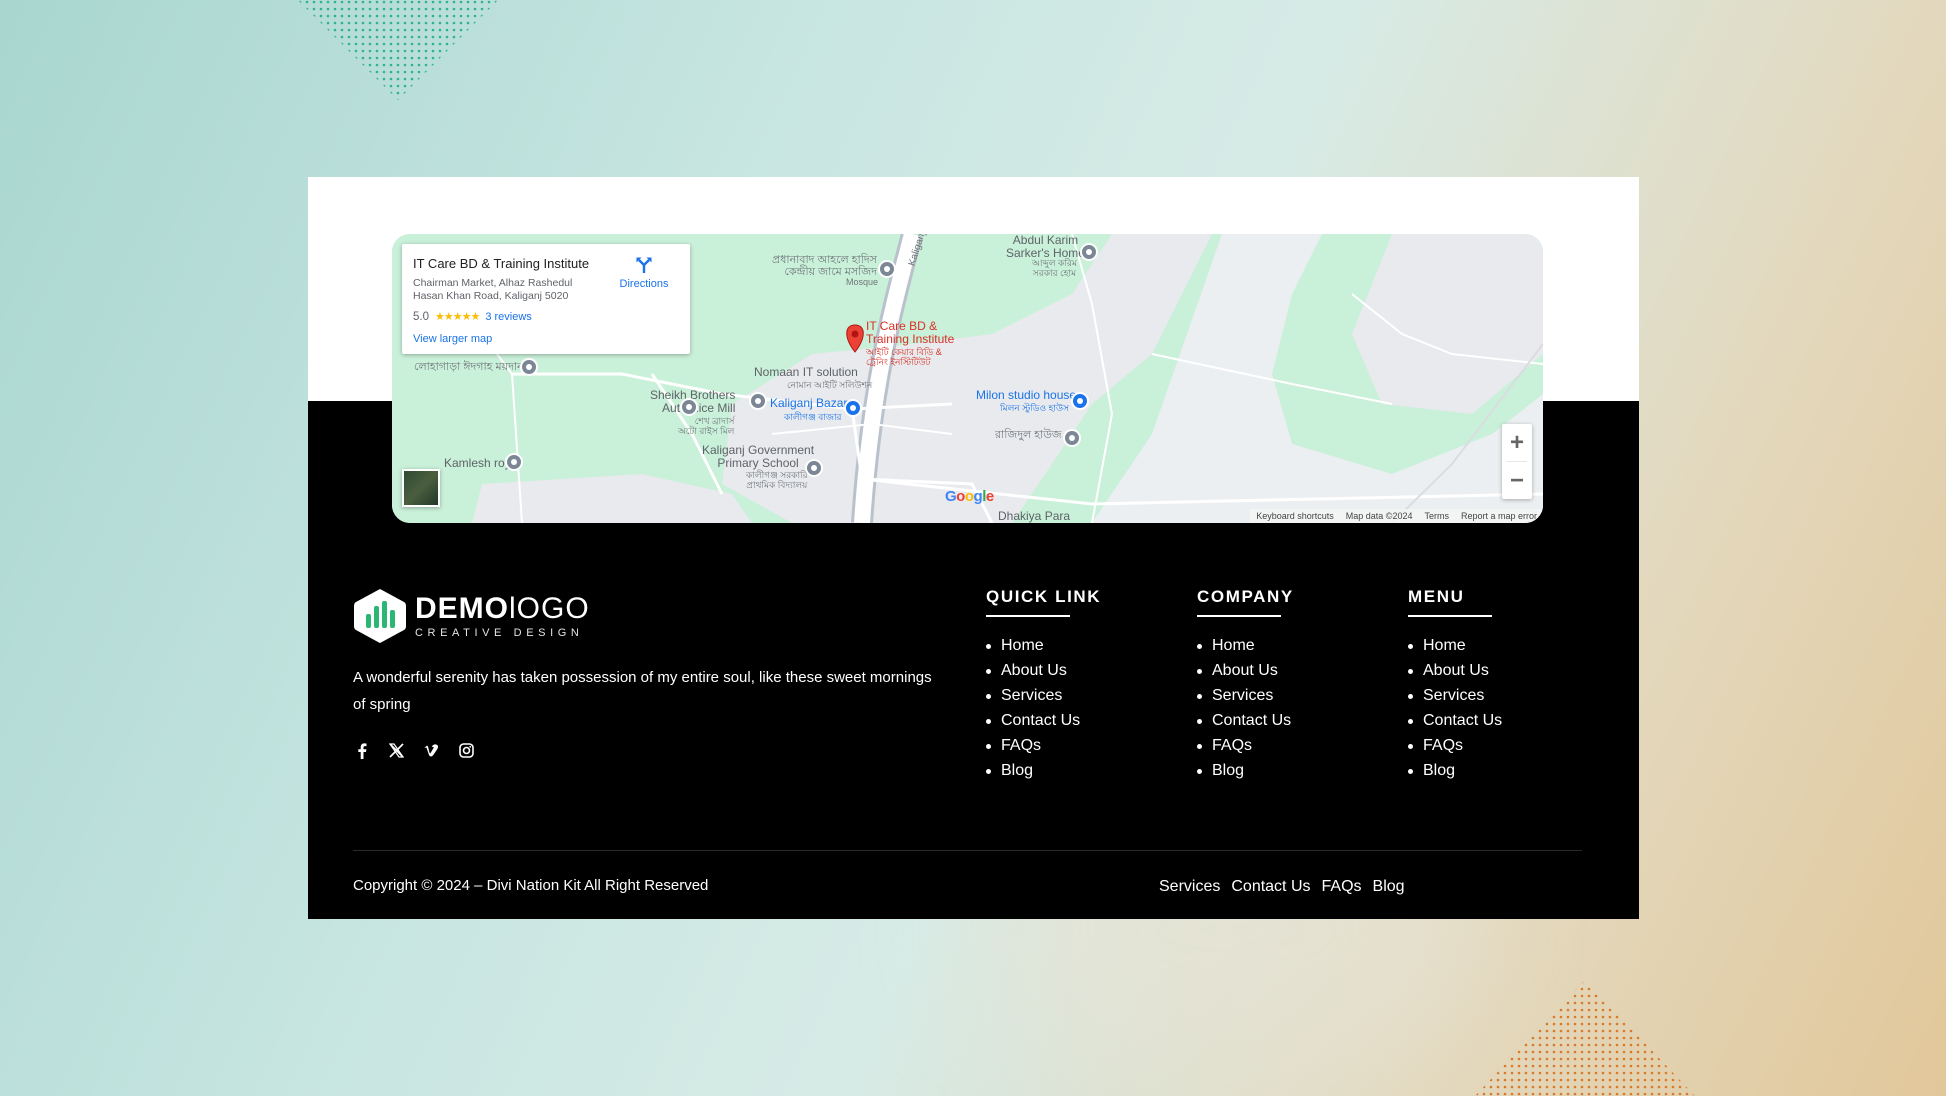  What do you see at coordinates (529, 367) in the screenshot?
I see `poi-eidgah-icon` at bounding box center [529, 367].